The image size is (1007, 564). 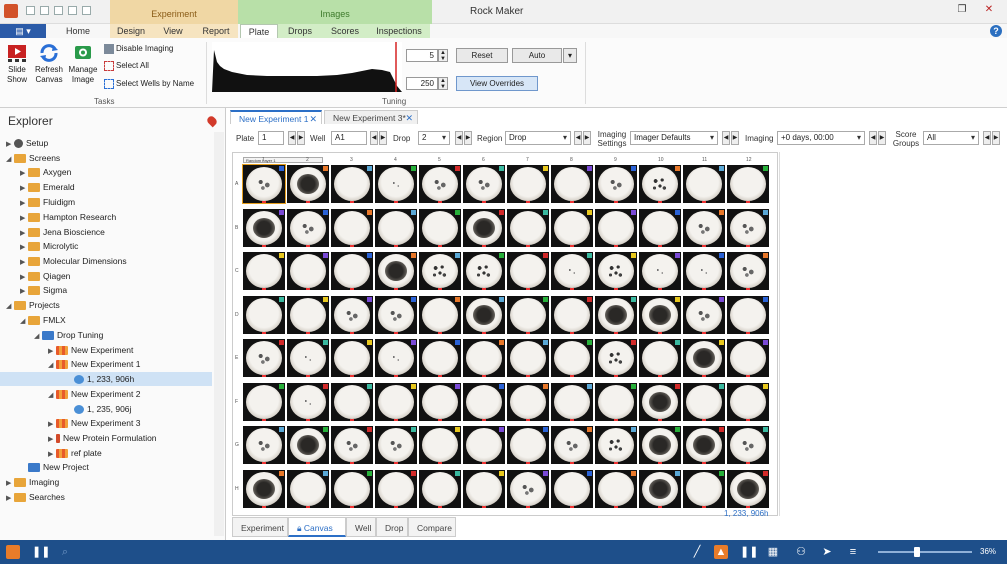 What do you see at coordinates (989, 10) in the screenshot?
I see `close-window-icon: ✕` at bounding box center [989, 10].